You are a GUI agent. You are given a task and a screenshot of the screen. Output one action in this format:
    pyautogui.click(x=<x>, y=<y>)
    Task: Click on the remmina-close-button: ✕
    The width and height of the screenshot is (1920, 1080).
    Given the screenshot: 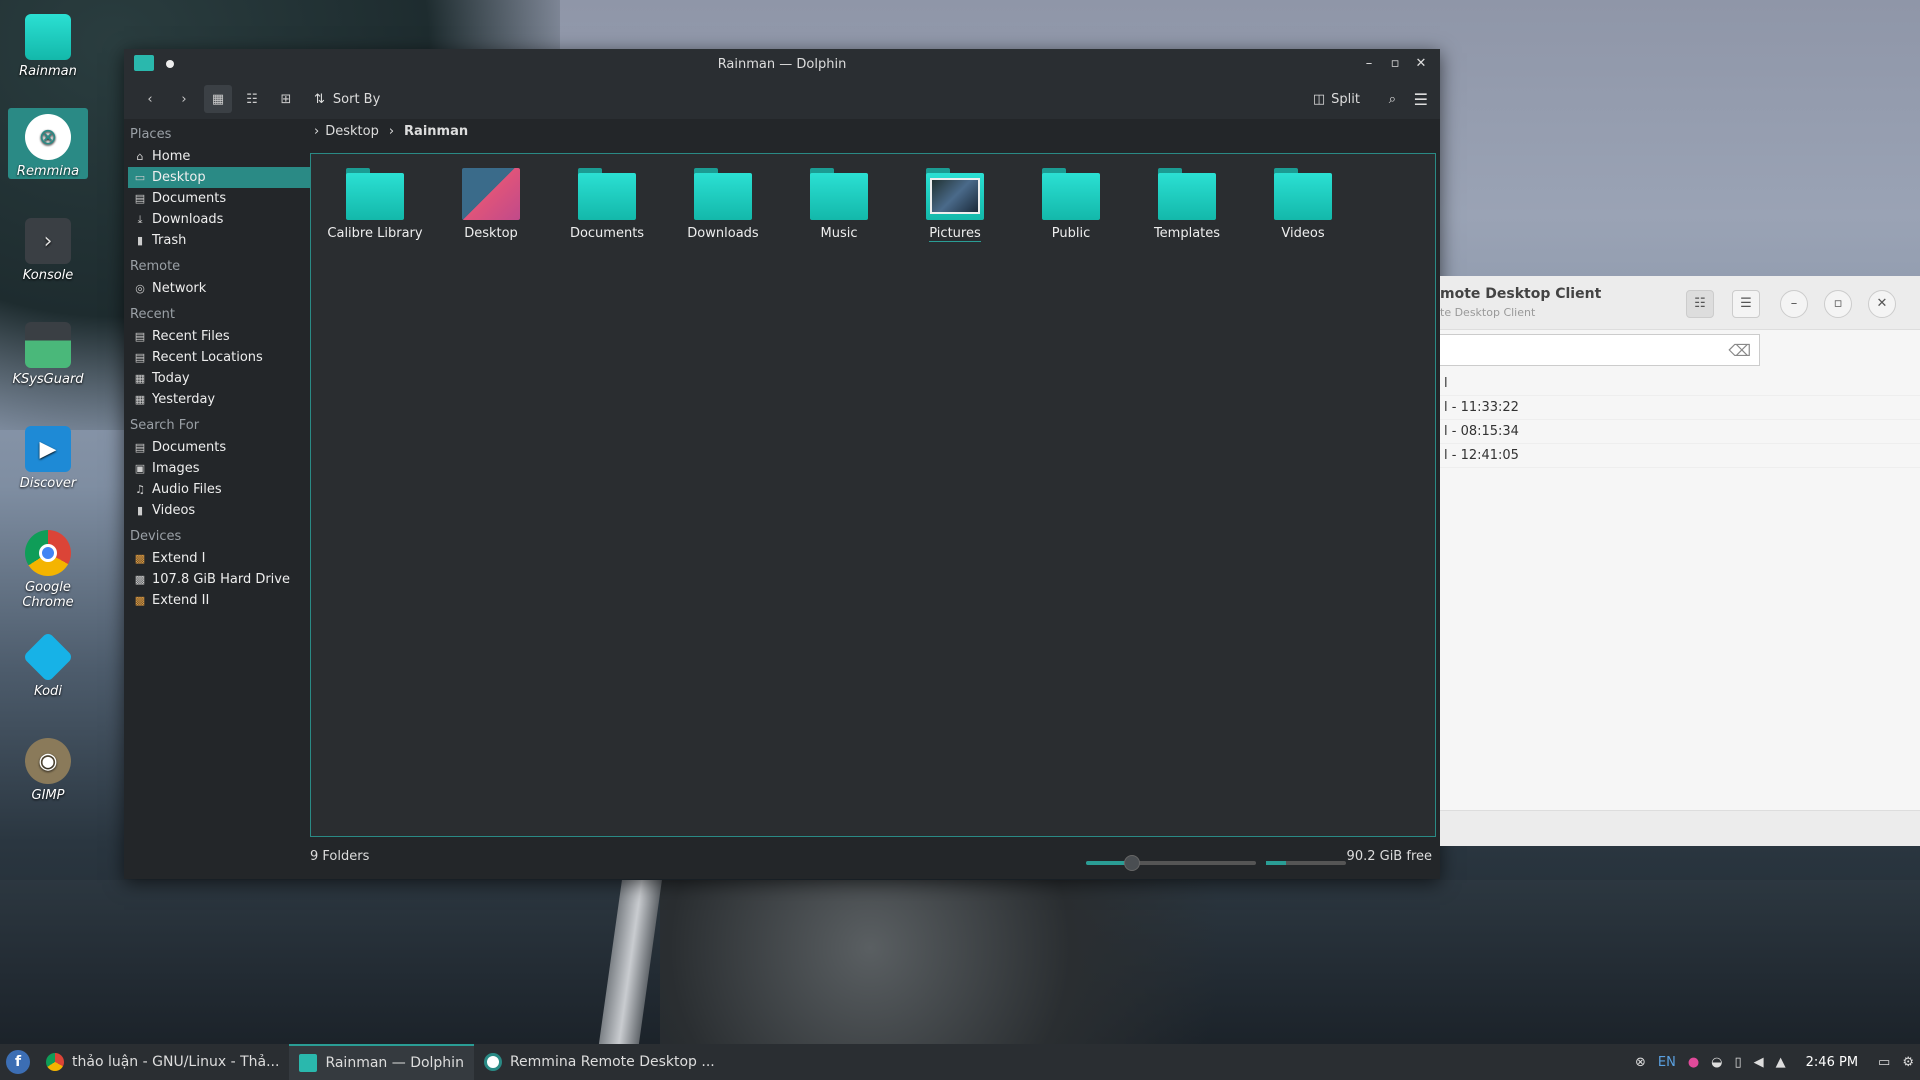 What is the action you would take?
    pyautogui.click(x=1882, y=304)
    